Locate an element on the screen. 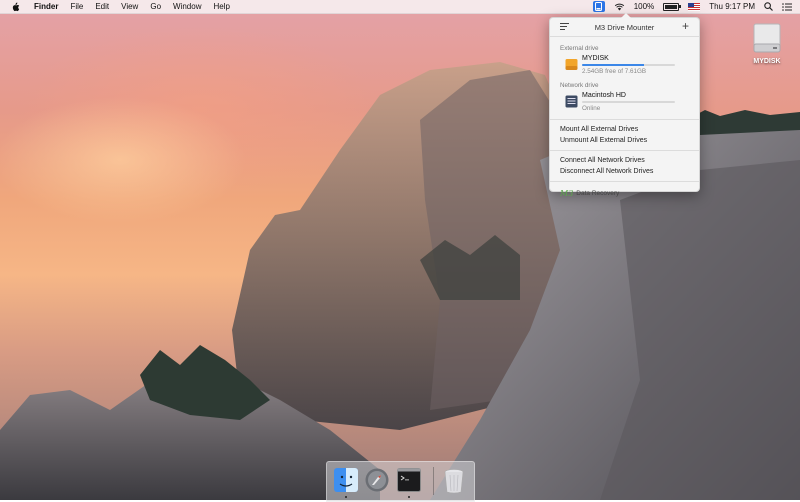 The width and height of the screenshot is (800, 502). trash-icon is located at coordinates (454, 481).